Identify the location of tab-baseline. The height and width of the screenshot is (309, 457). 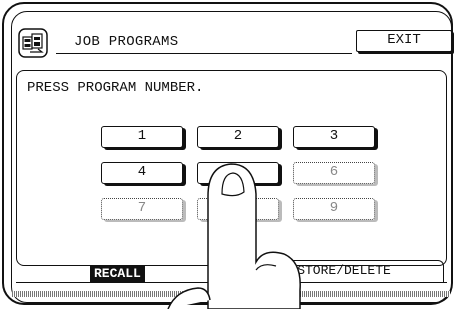
(231, 282).